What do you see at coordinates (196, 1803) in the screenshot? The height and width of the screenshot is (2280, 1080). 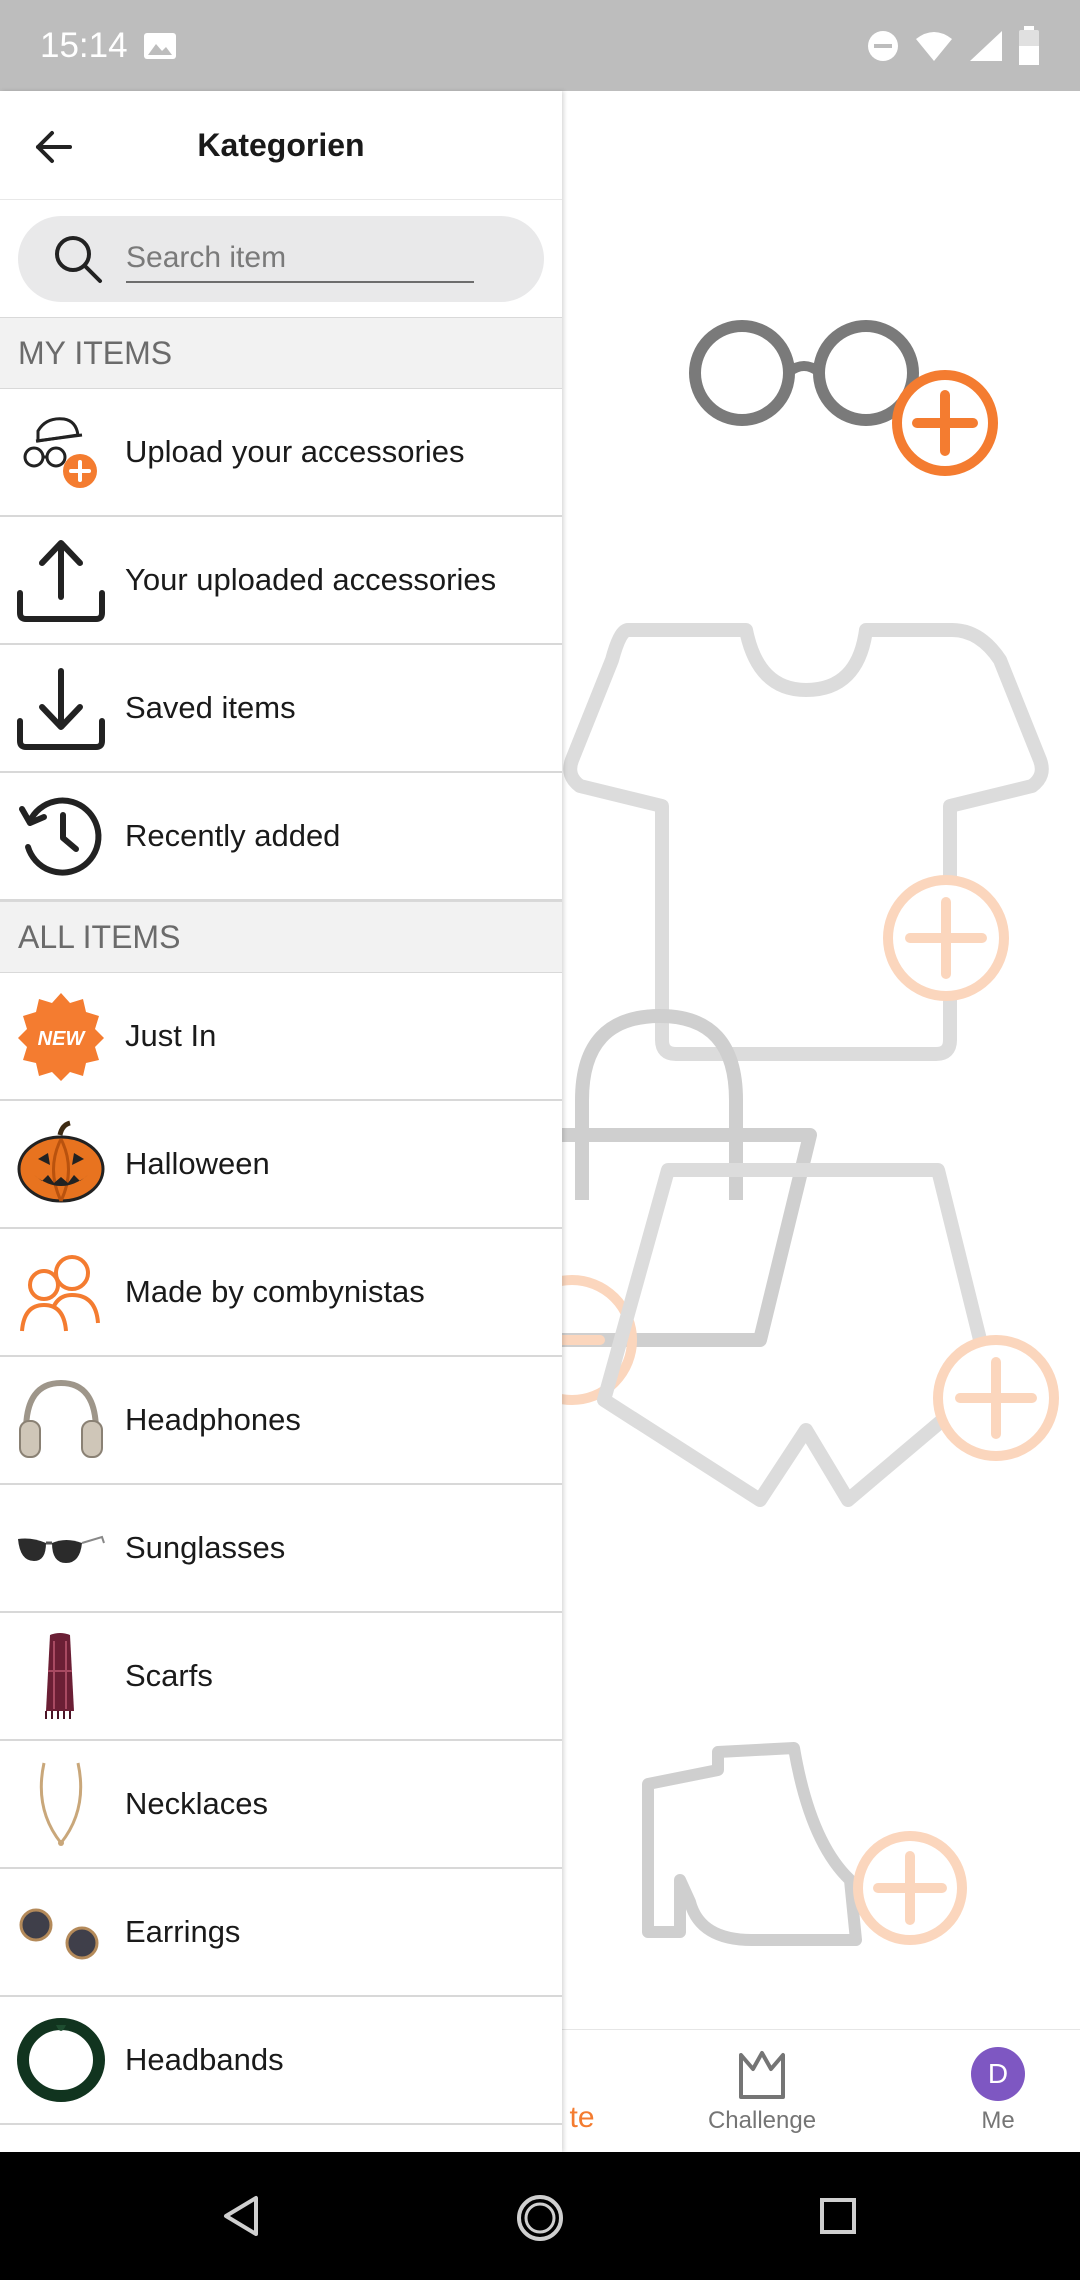 I see `list-item-label: Necklaces` at bounding box center [196, 1803].